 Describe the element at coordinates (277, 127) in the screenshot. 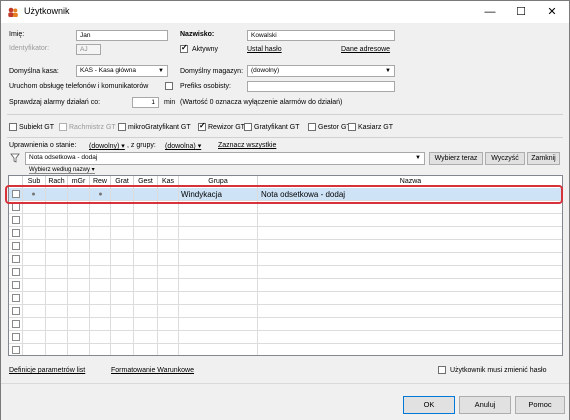

I see `role-label: Gratyfikant GT` at that location.